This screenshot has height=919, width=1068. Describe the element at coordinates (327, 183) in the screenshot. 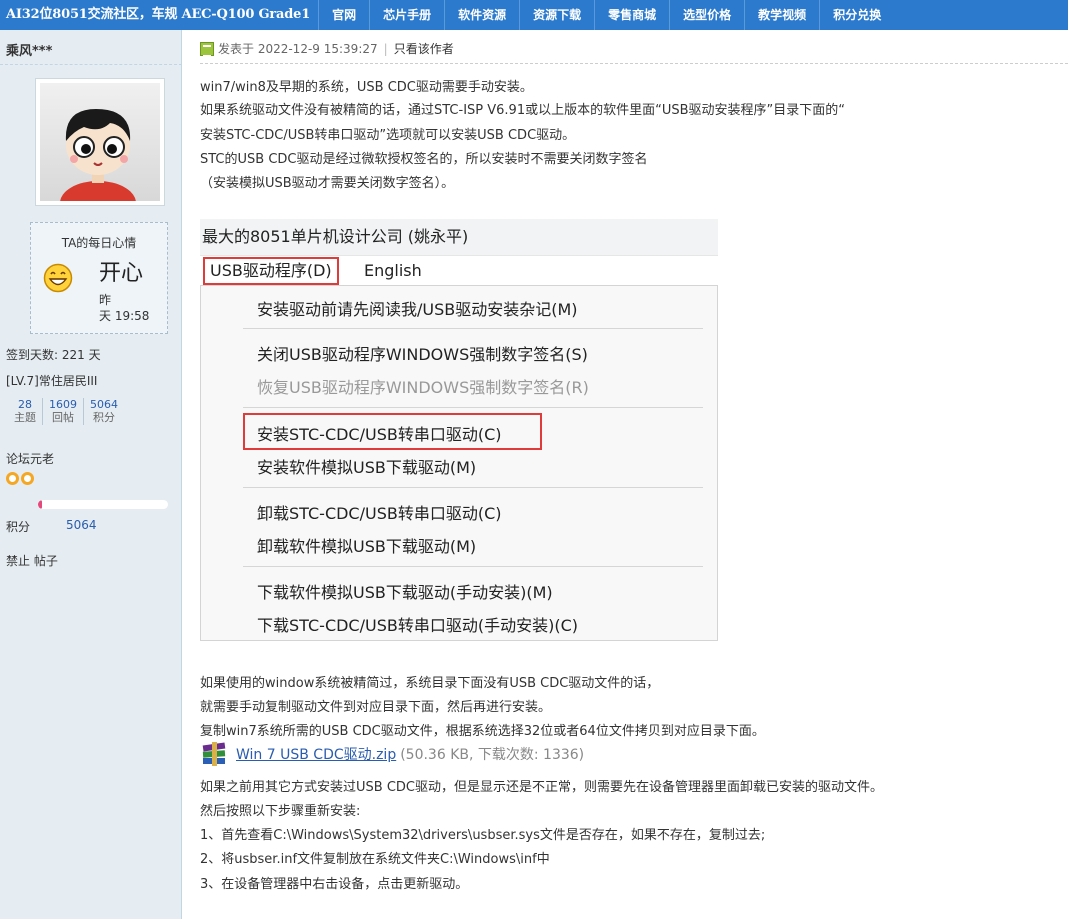

I see `intro-line: （安装模拟USB驱动才需要关闭数字签名）。` at that location.